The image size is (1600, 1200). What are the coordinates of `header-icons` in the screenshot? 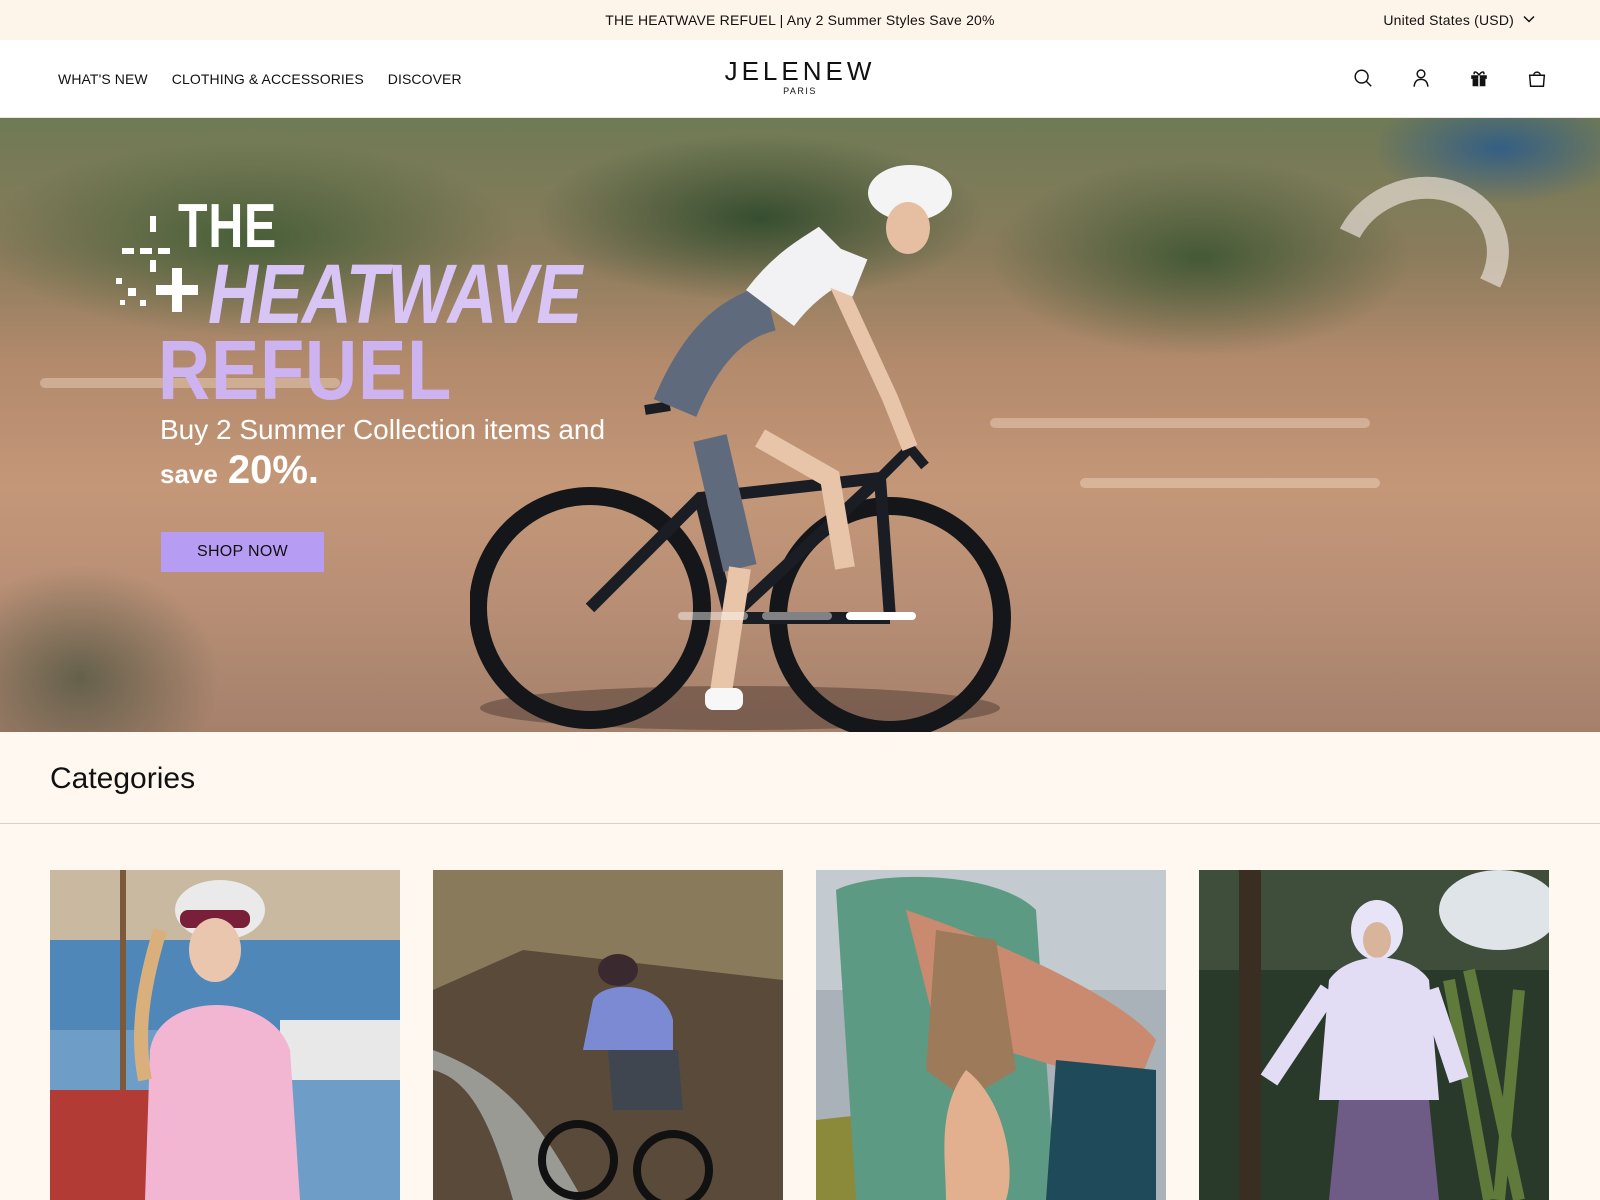 It's located at (1451, 79).